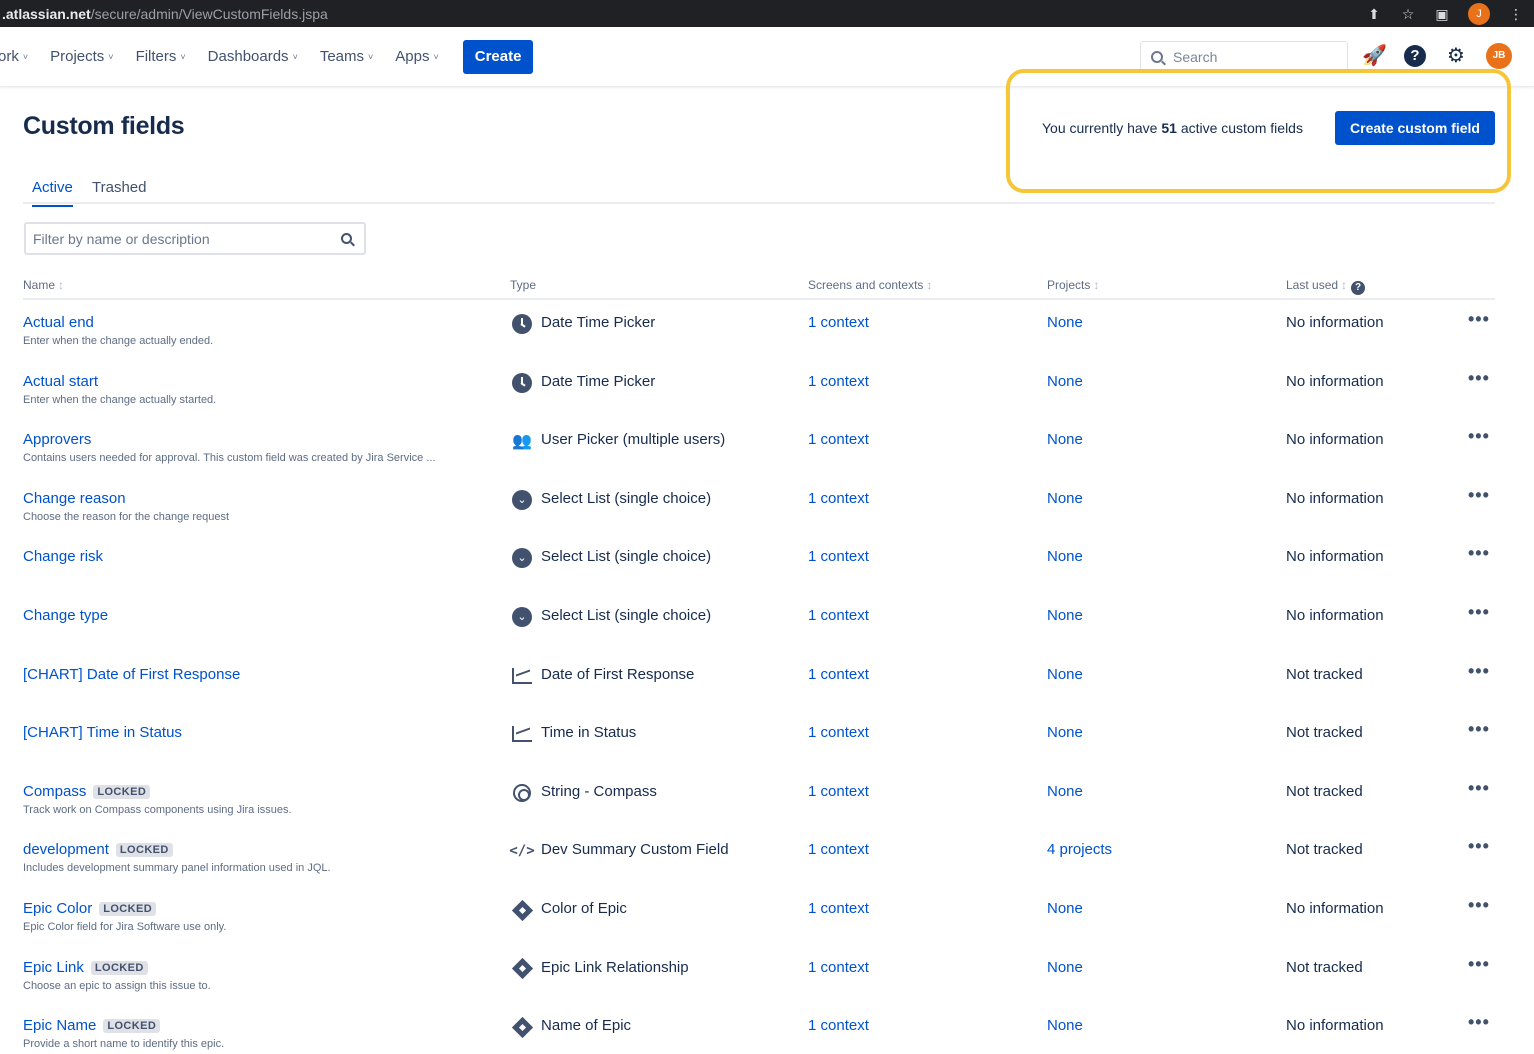  What do you see at coordinates (57, 439) in the screenshot?
I see `field-name-link: Approvers` at bounding box center [57, 439].